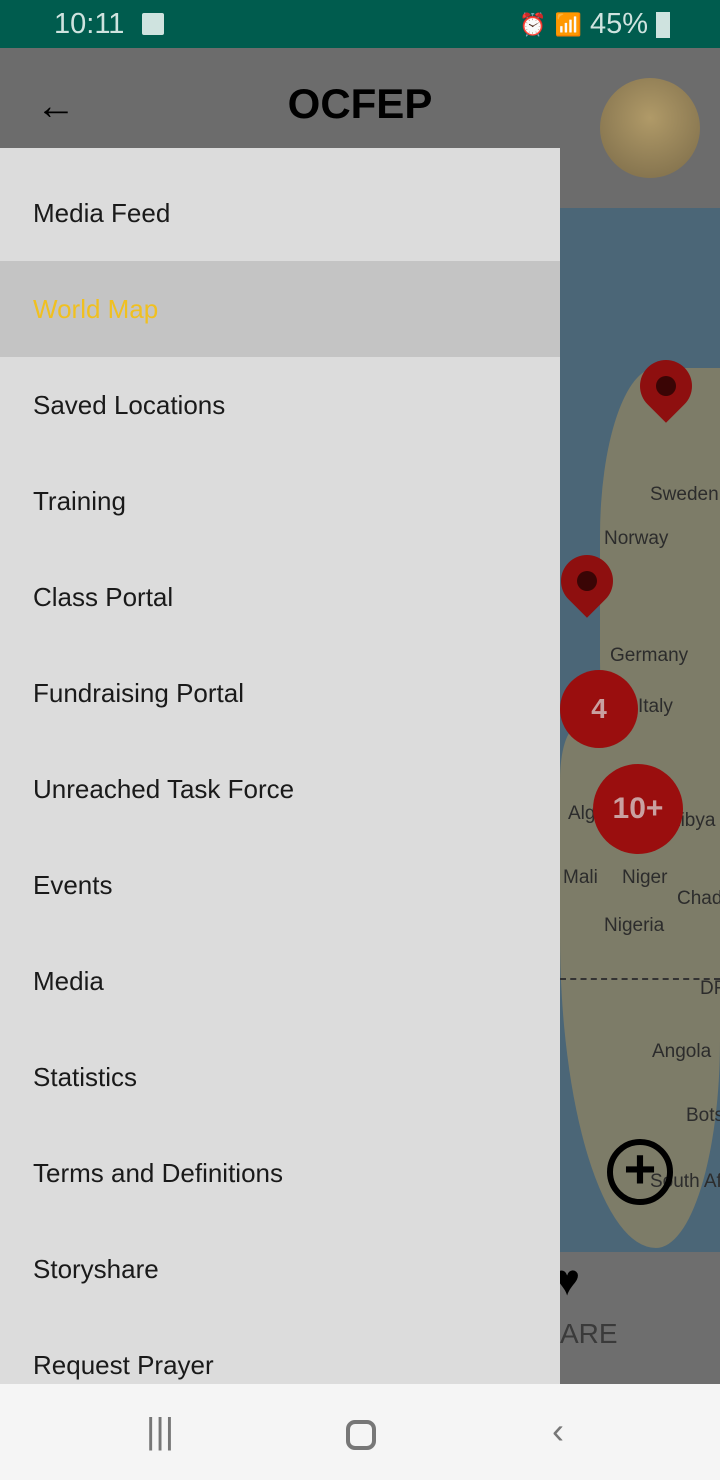 The width and height of the screenshot is (720, 1480). I want to click on map-cluster: 4, so click(599, 709).